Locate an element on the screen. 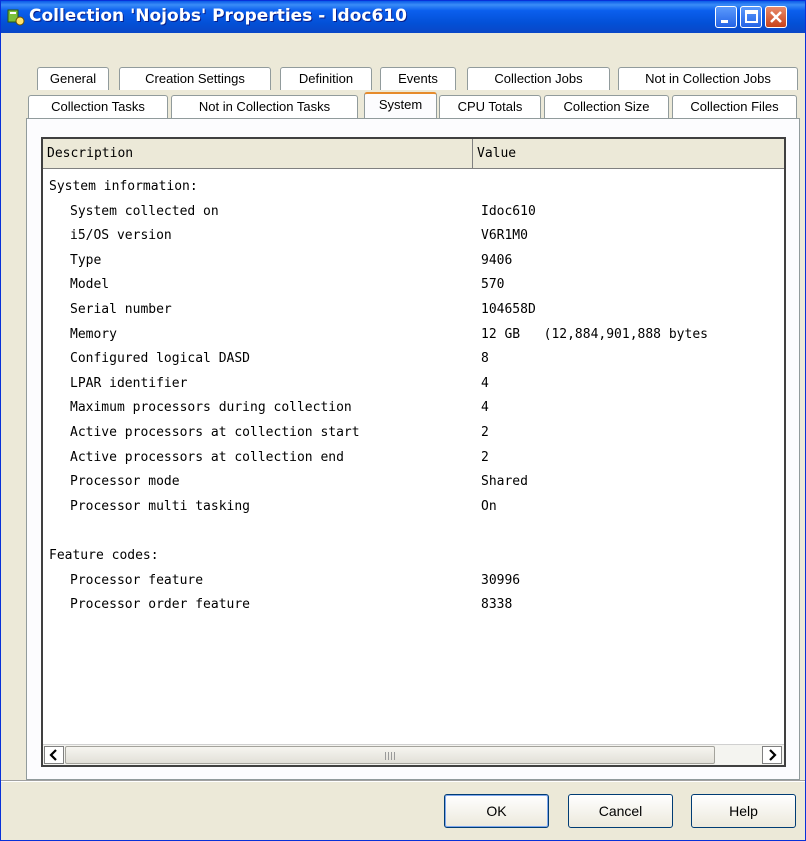  scroll-right-button is located at coordinates (772, 755).